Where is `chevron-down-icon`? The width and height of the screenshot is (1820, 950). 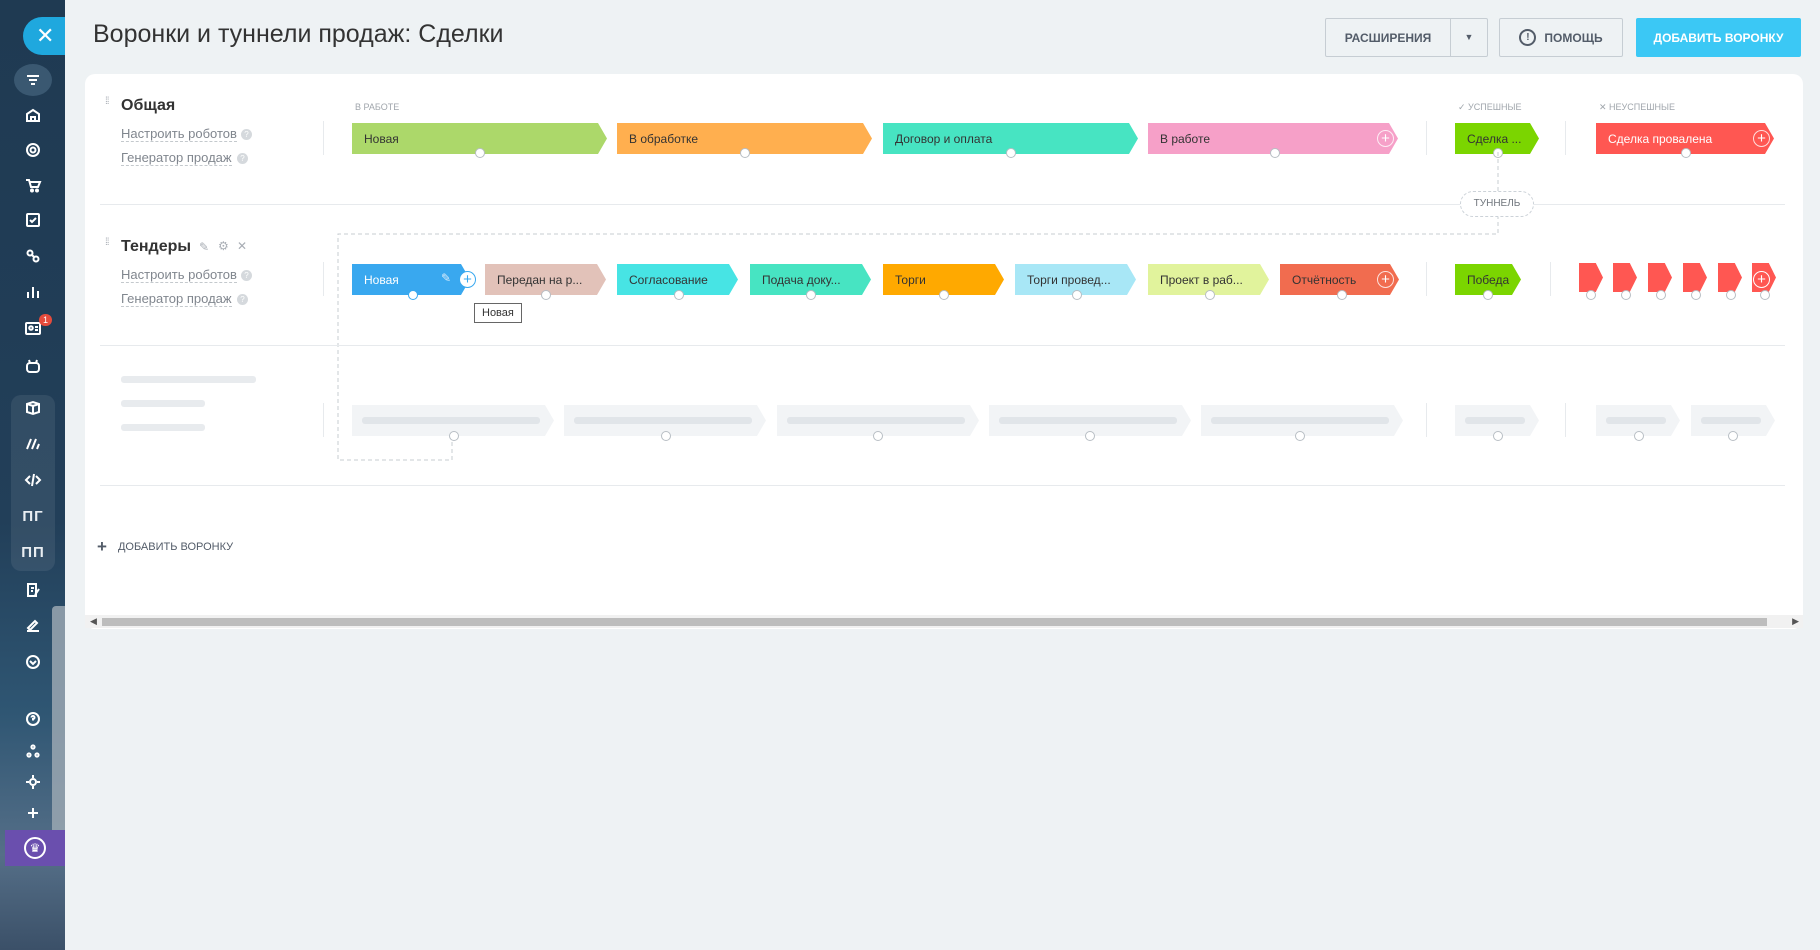
chevron-down-icon is located at coordinates (33, 662).